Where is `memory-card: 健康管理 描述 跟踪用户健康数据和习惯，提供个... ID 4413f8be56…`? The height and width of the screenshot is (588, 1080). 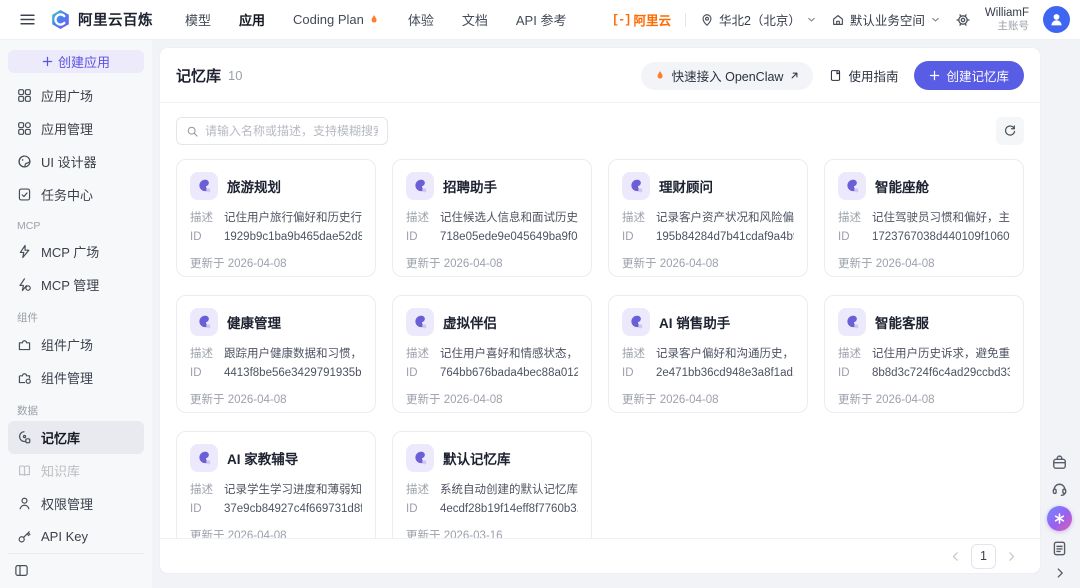 memory-card: 健康管理 描述 跟踪用户健康数据和习惯，提供个... ID 4413f8be56… is located at coordinates (276, 354).